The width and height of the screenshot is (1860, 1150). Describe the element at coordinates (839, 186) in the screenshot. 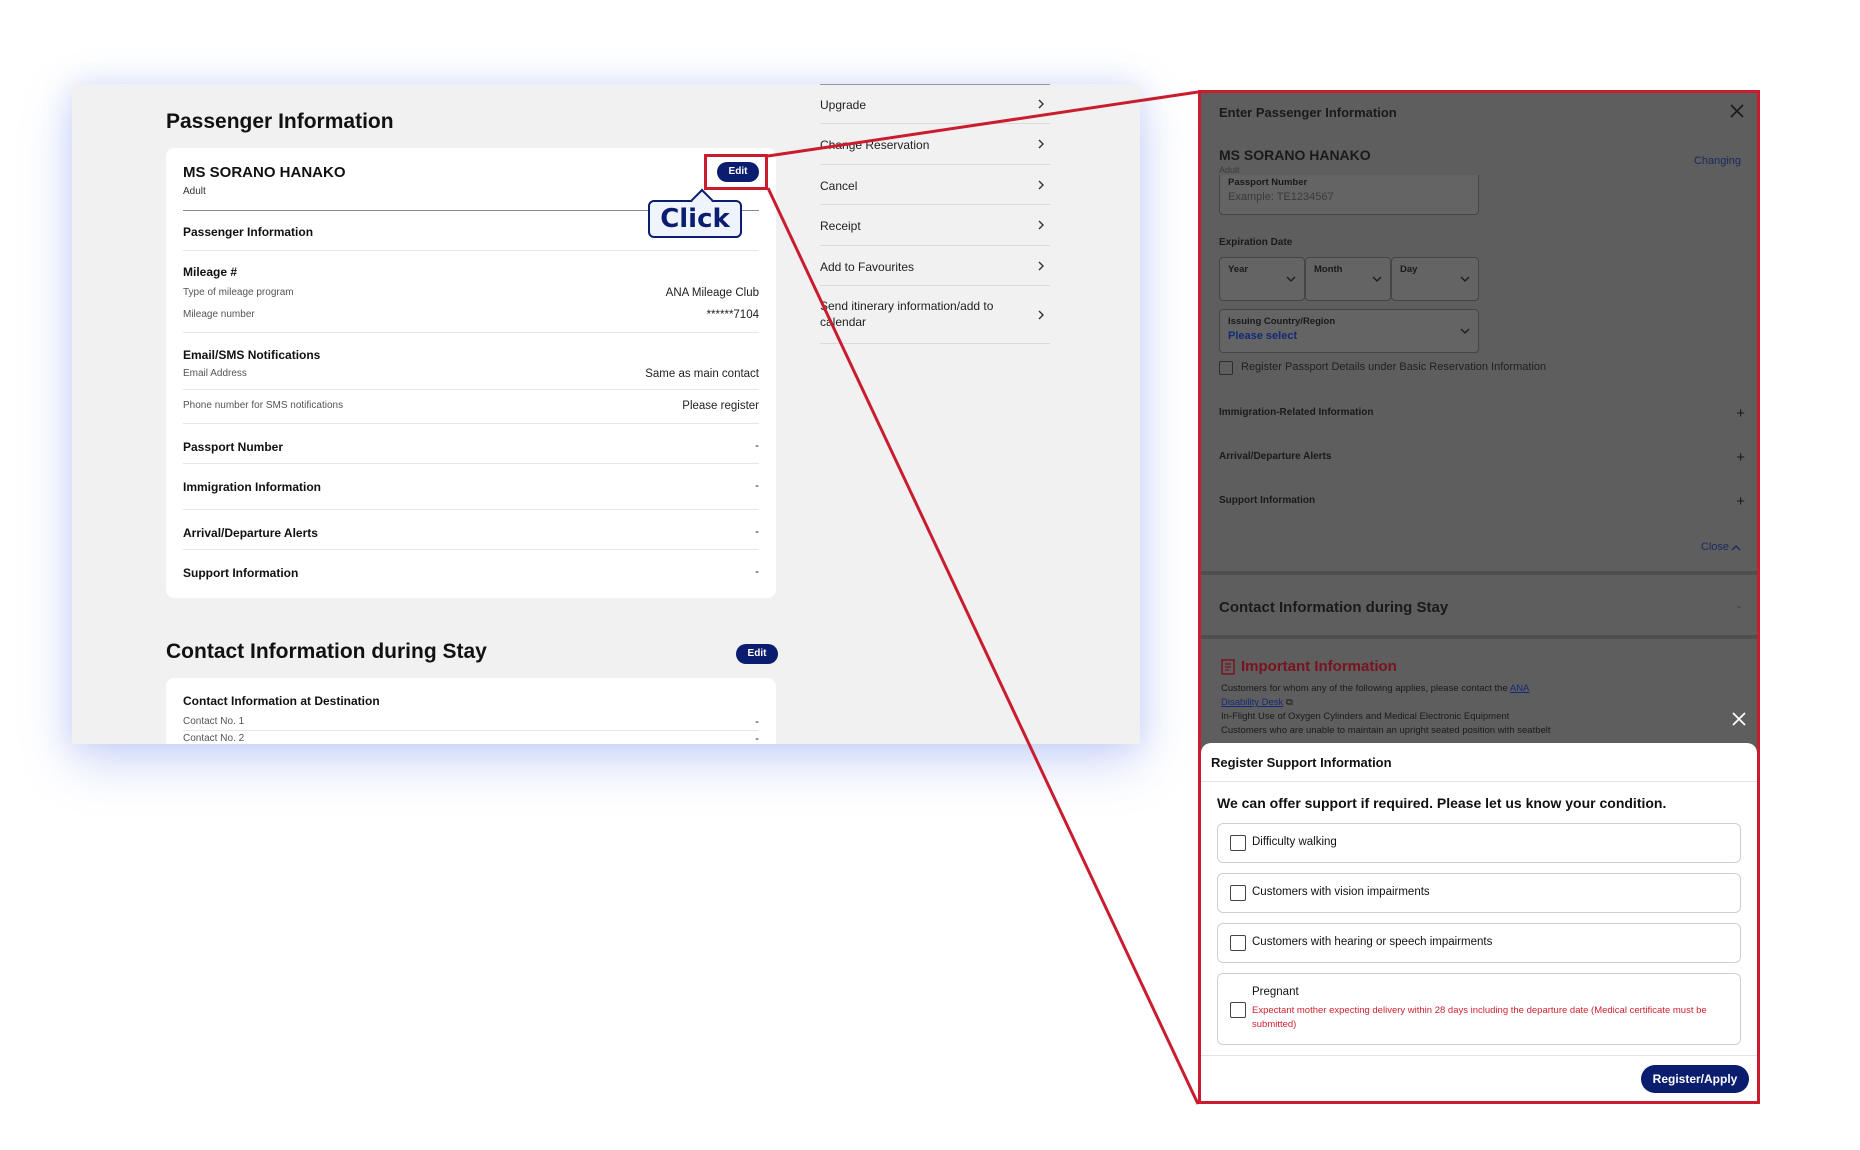

I see `menu-item-label: Cancel` at that location.